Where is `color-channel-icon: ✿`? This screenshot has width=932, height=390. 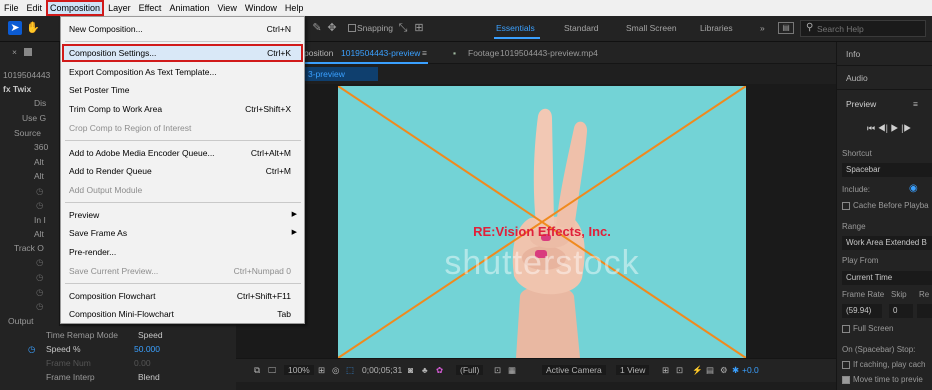 color-channel-icon: ✿ is located at coordinates (439, 370).